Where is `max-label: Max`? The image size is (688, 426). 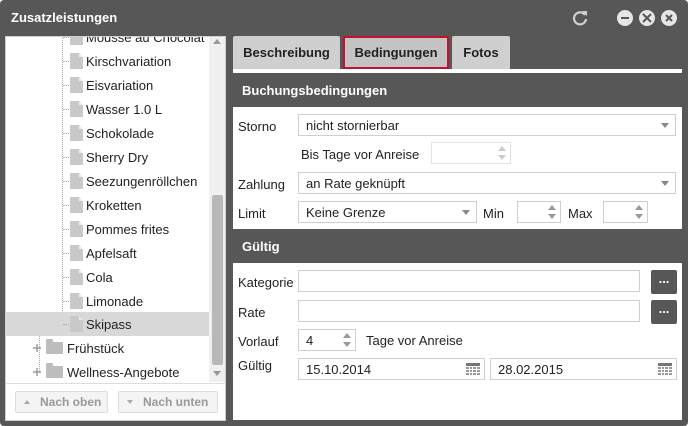 max-label: Max is located at coordinates (580, 213).